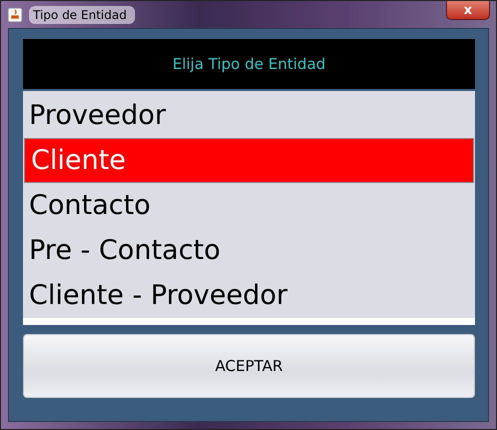 This screenshot has width=497, height=430. What do you see at coordinates (249, 295) in the screenshot?
I see `list-item: Cliente - Proveedor` at bounding box center [249, 295].